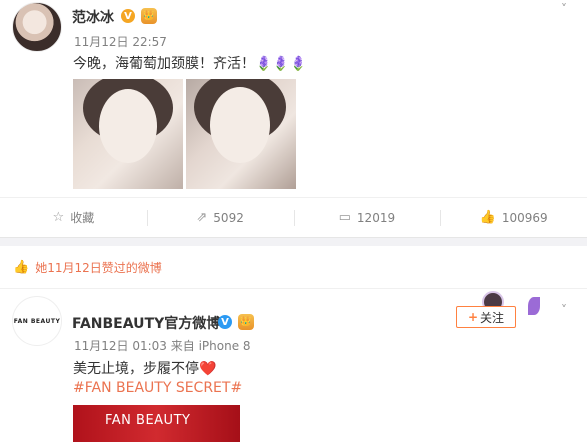 This screenshot has height=442, width=587. I want to click on repost-button: ⇗ 5092, so click(220, 217).